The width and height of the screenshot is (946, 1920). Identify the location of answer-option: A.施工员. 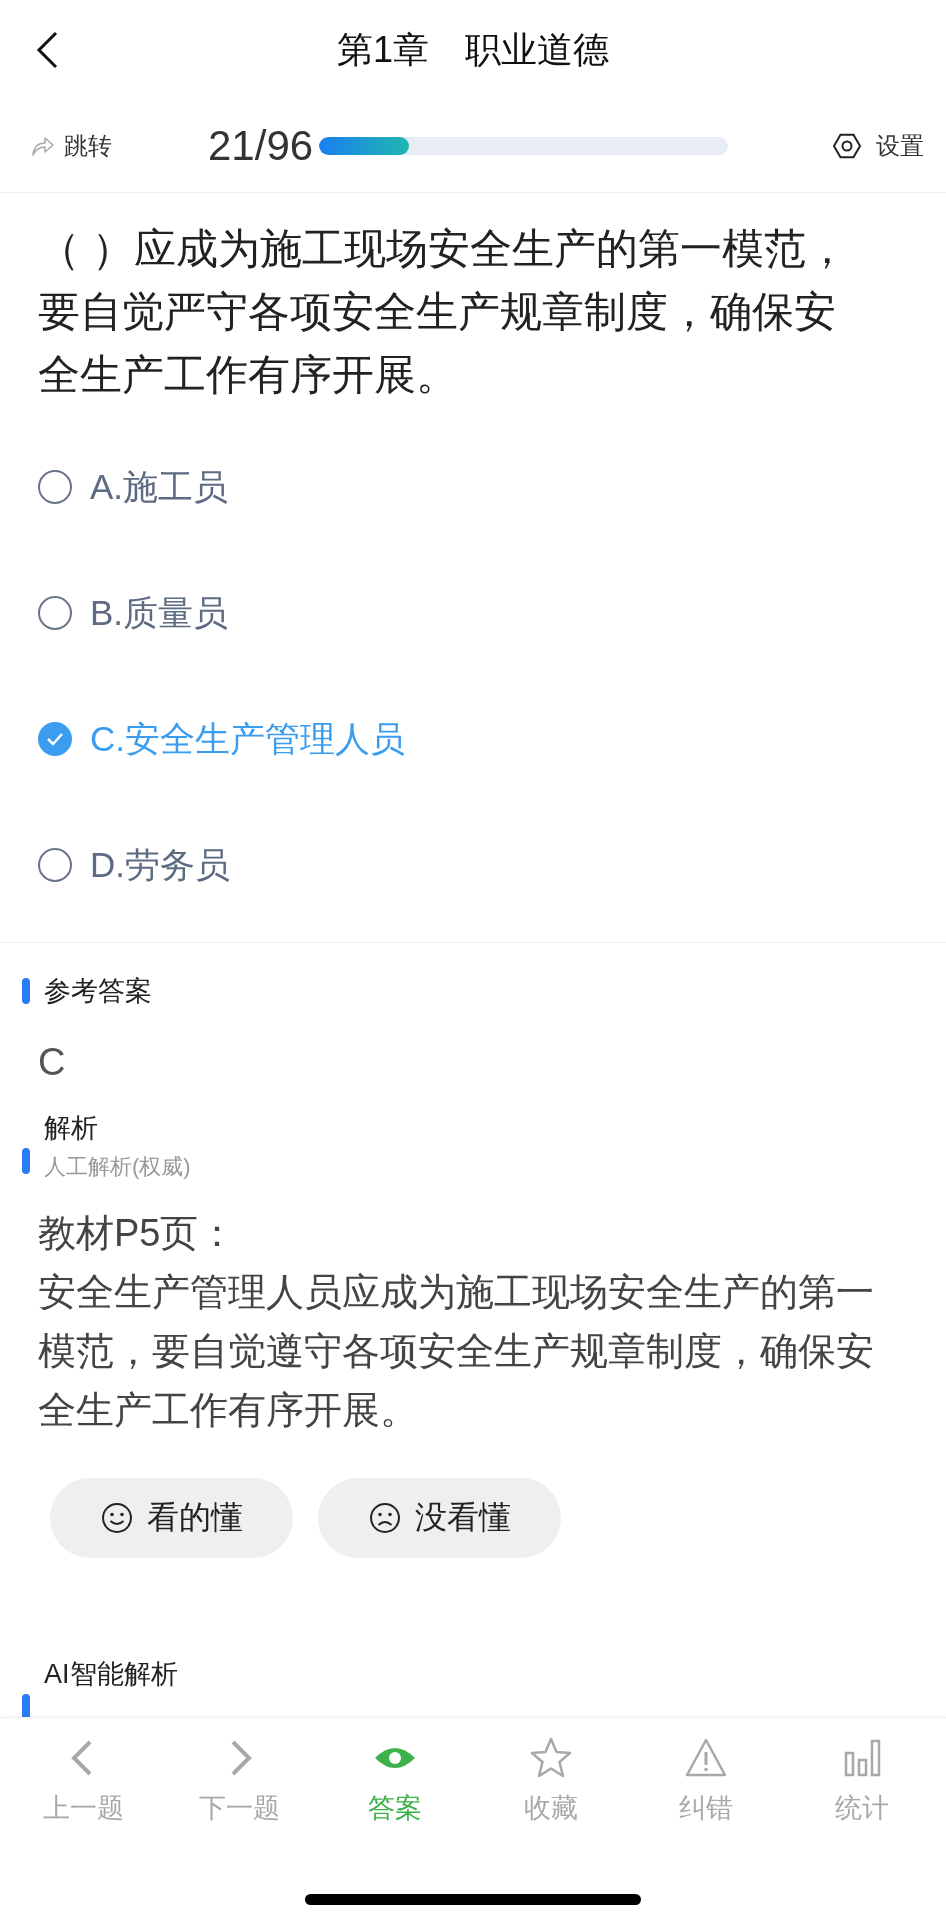
(473, 487).